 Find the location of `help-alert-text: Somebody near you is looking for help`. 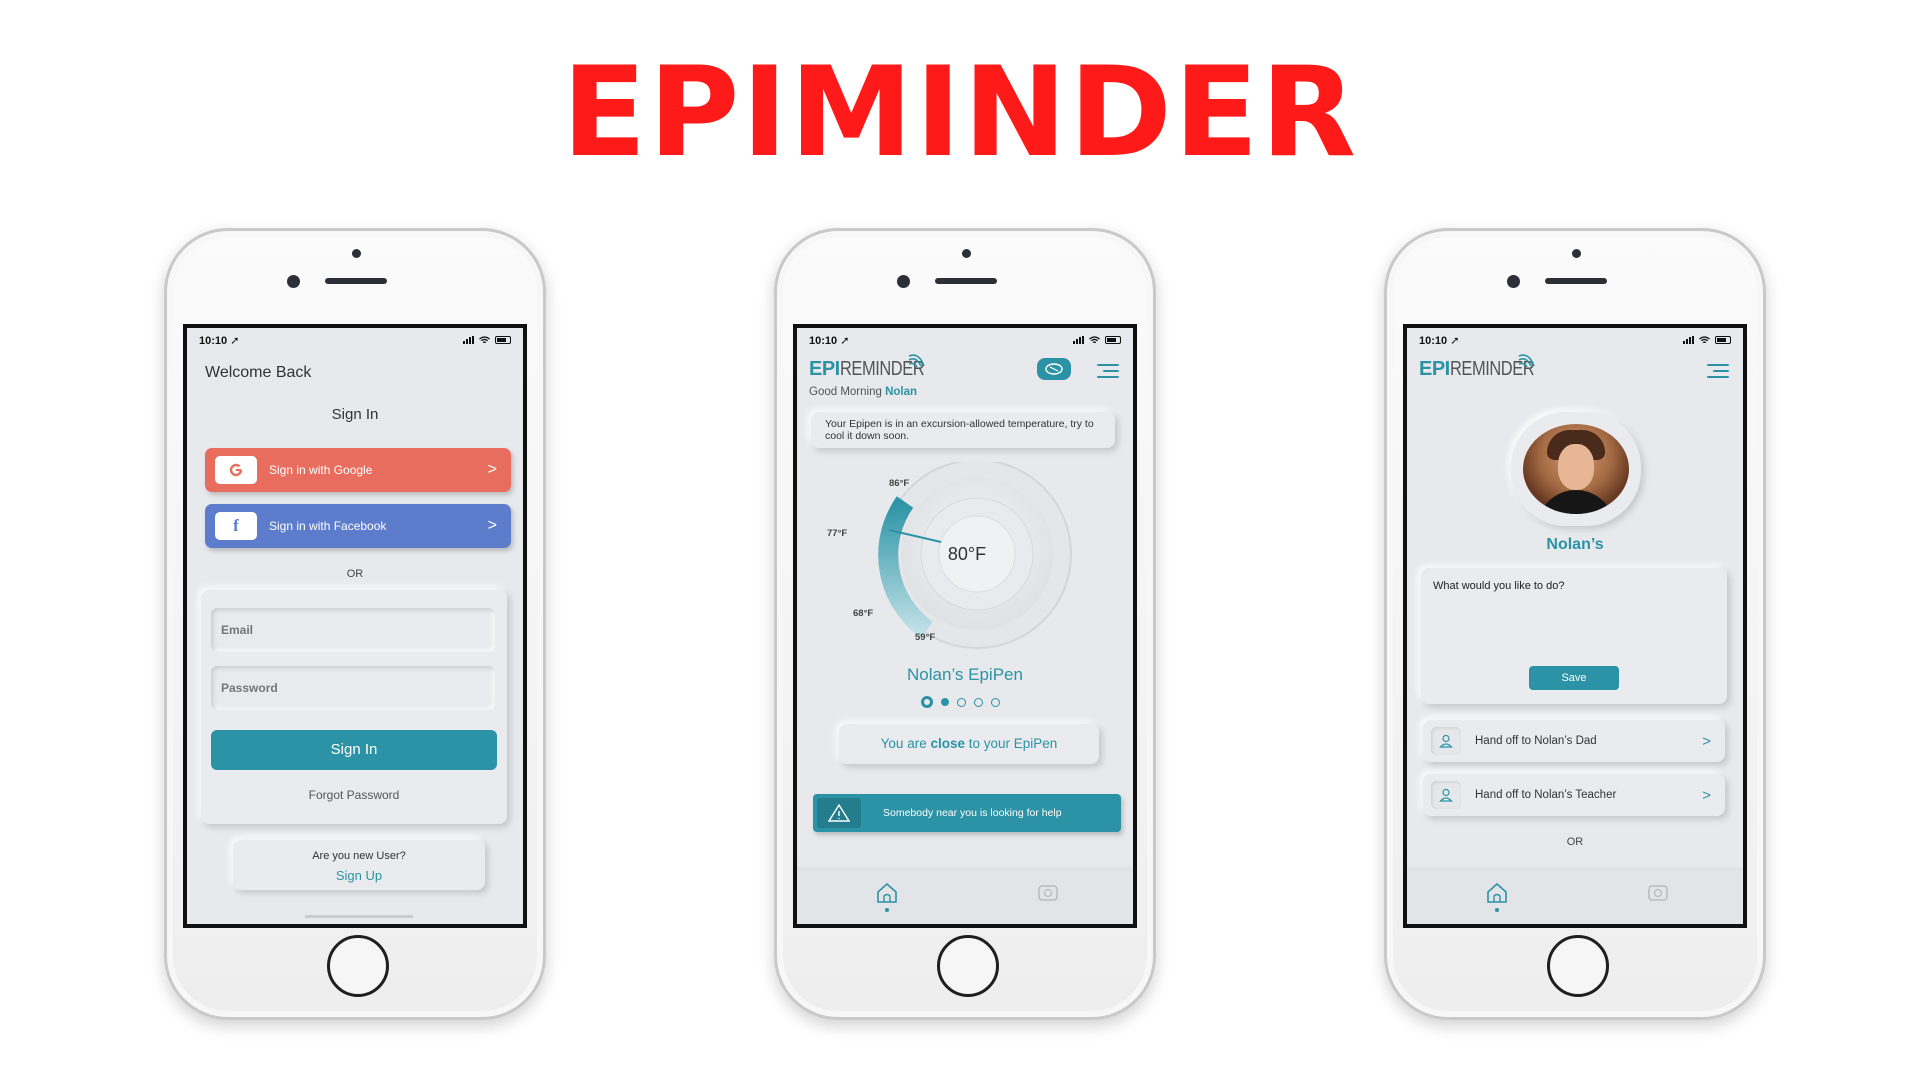

help-alert-text: Somebody near you is looking for help is located at coordinates (972, 812).